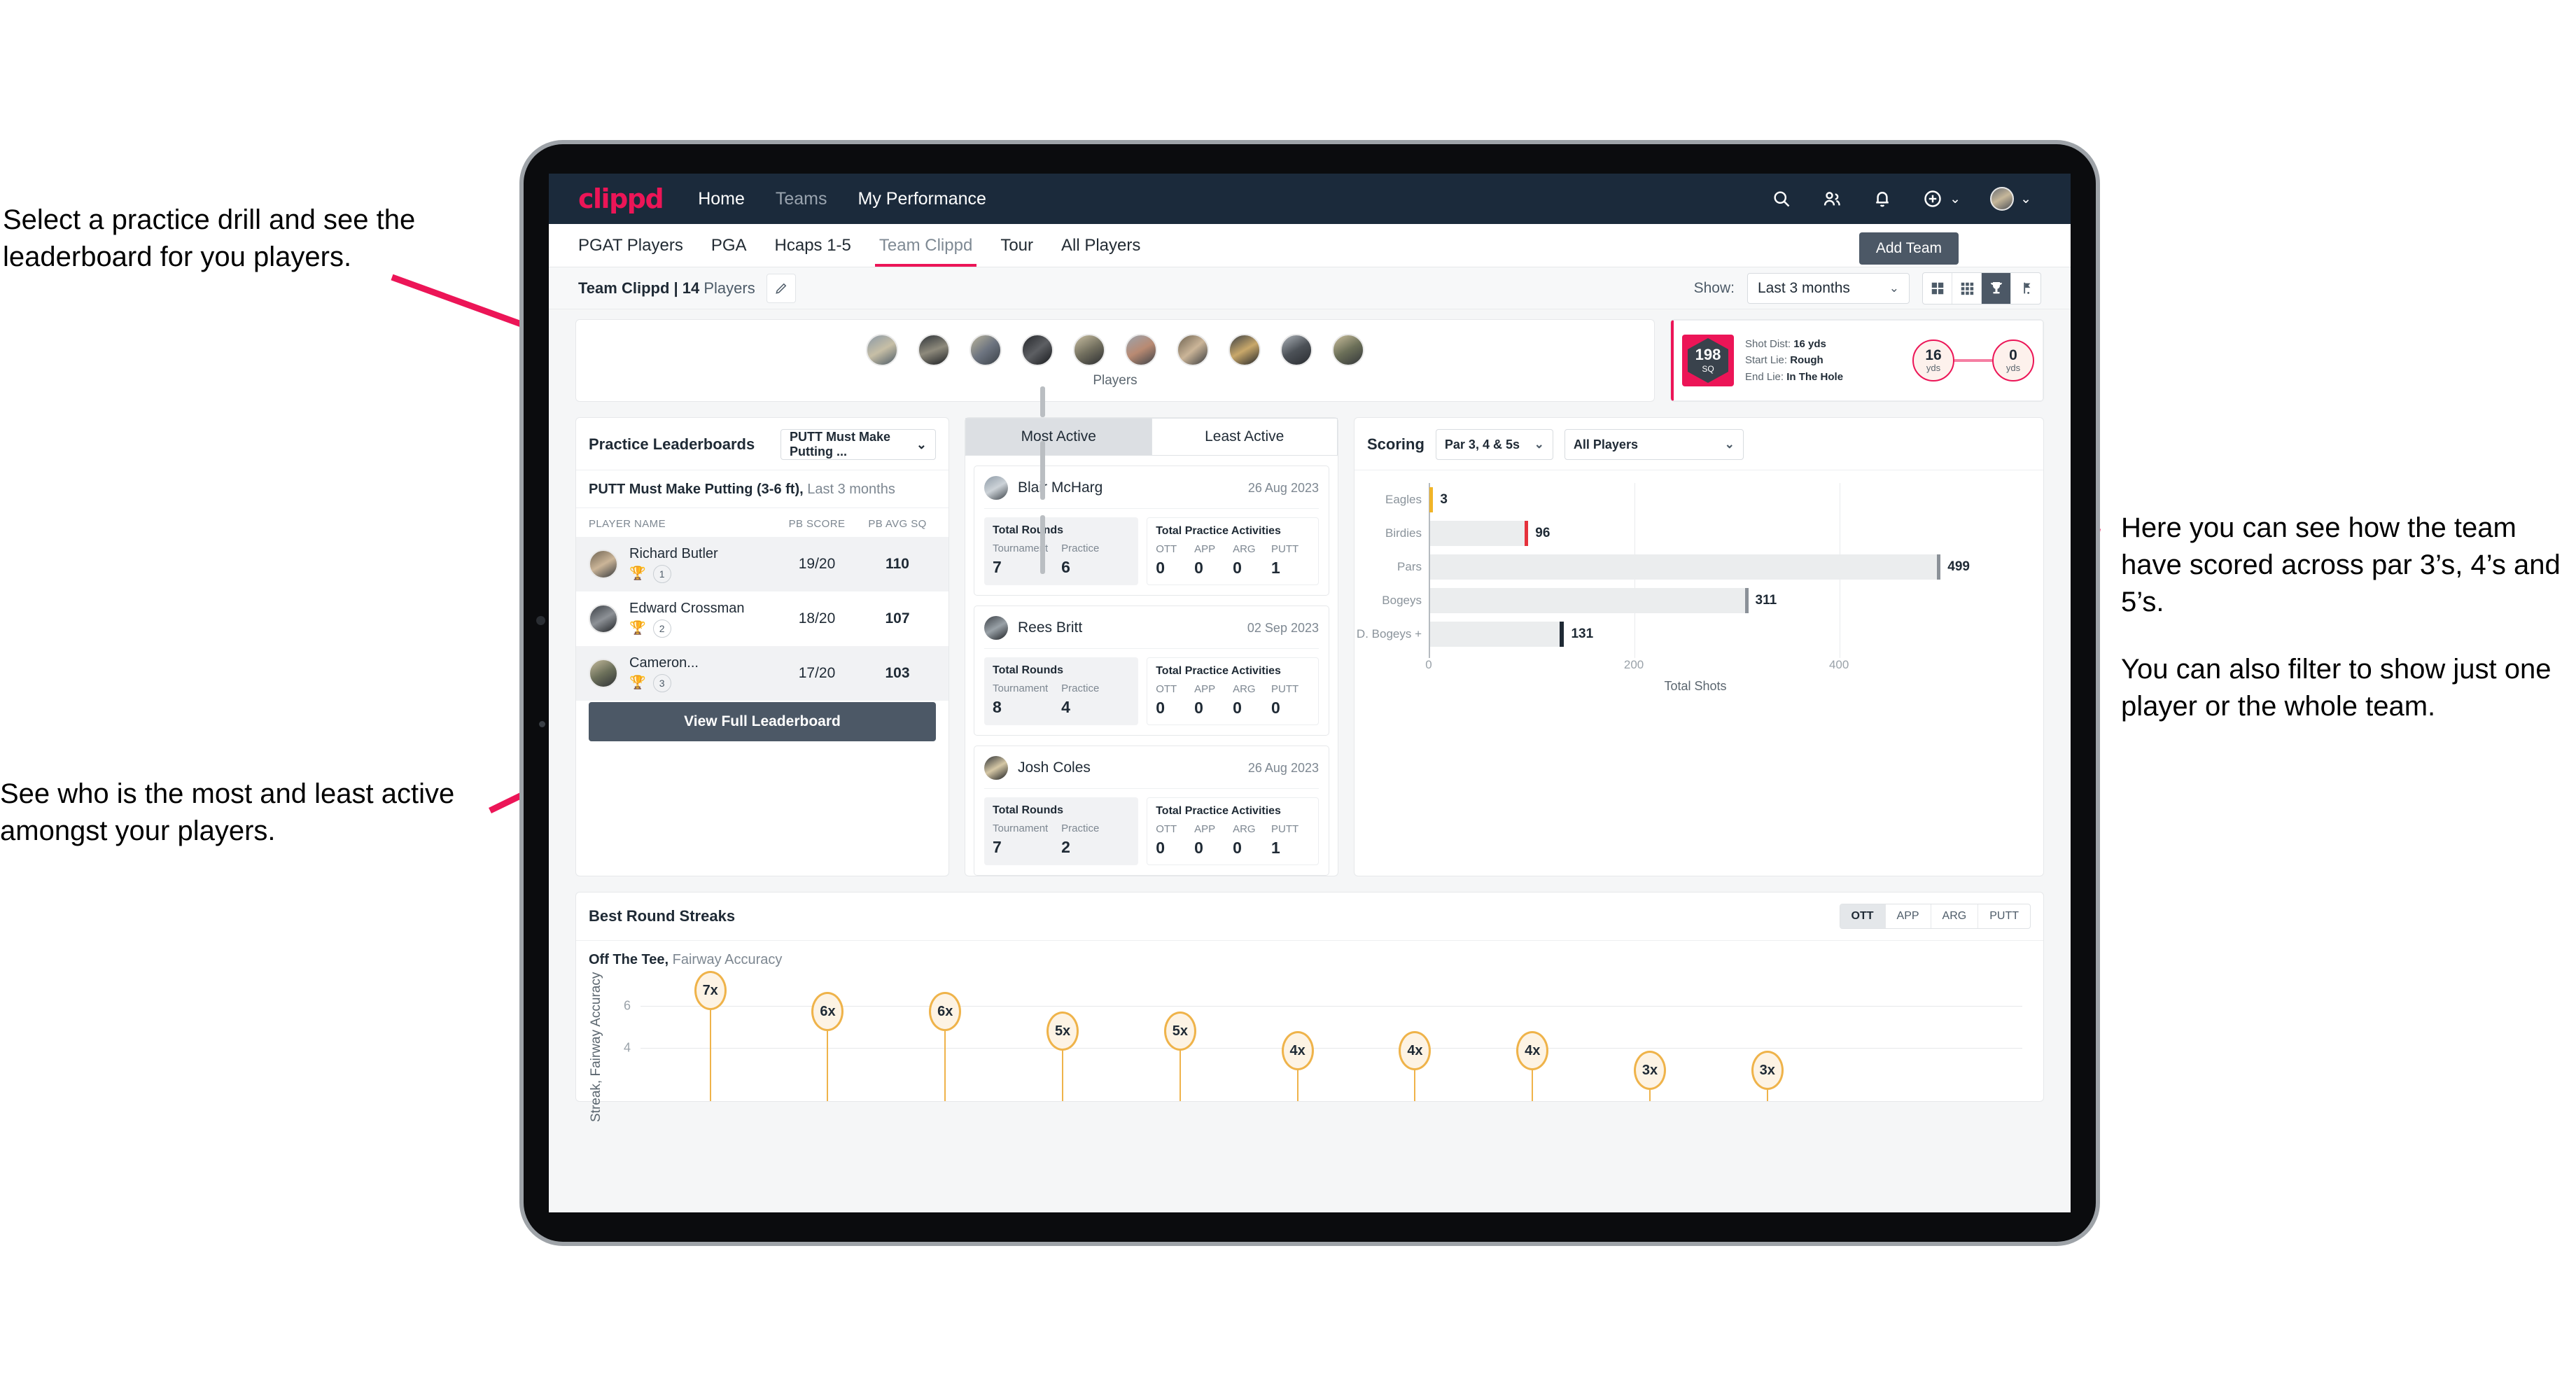  I want to click on table-row: Edward Crossman 🏆 2 18/20 107, so click(762, 619).